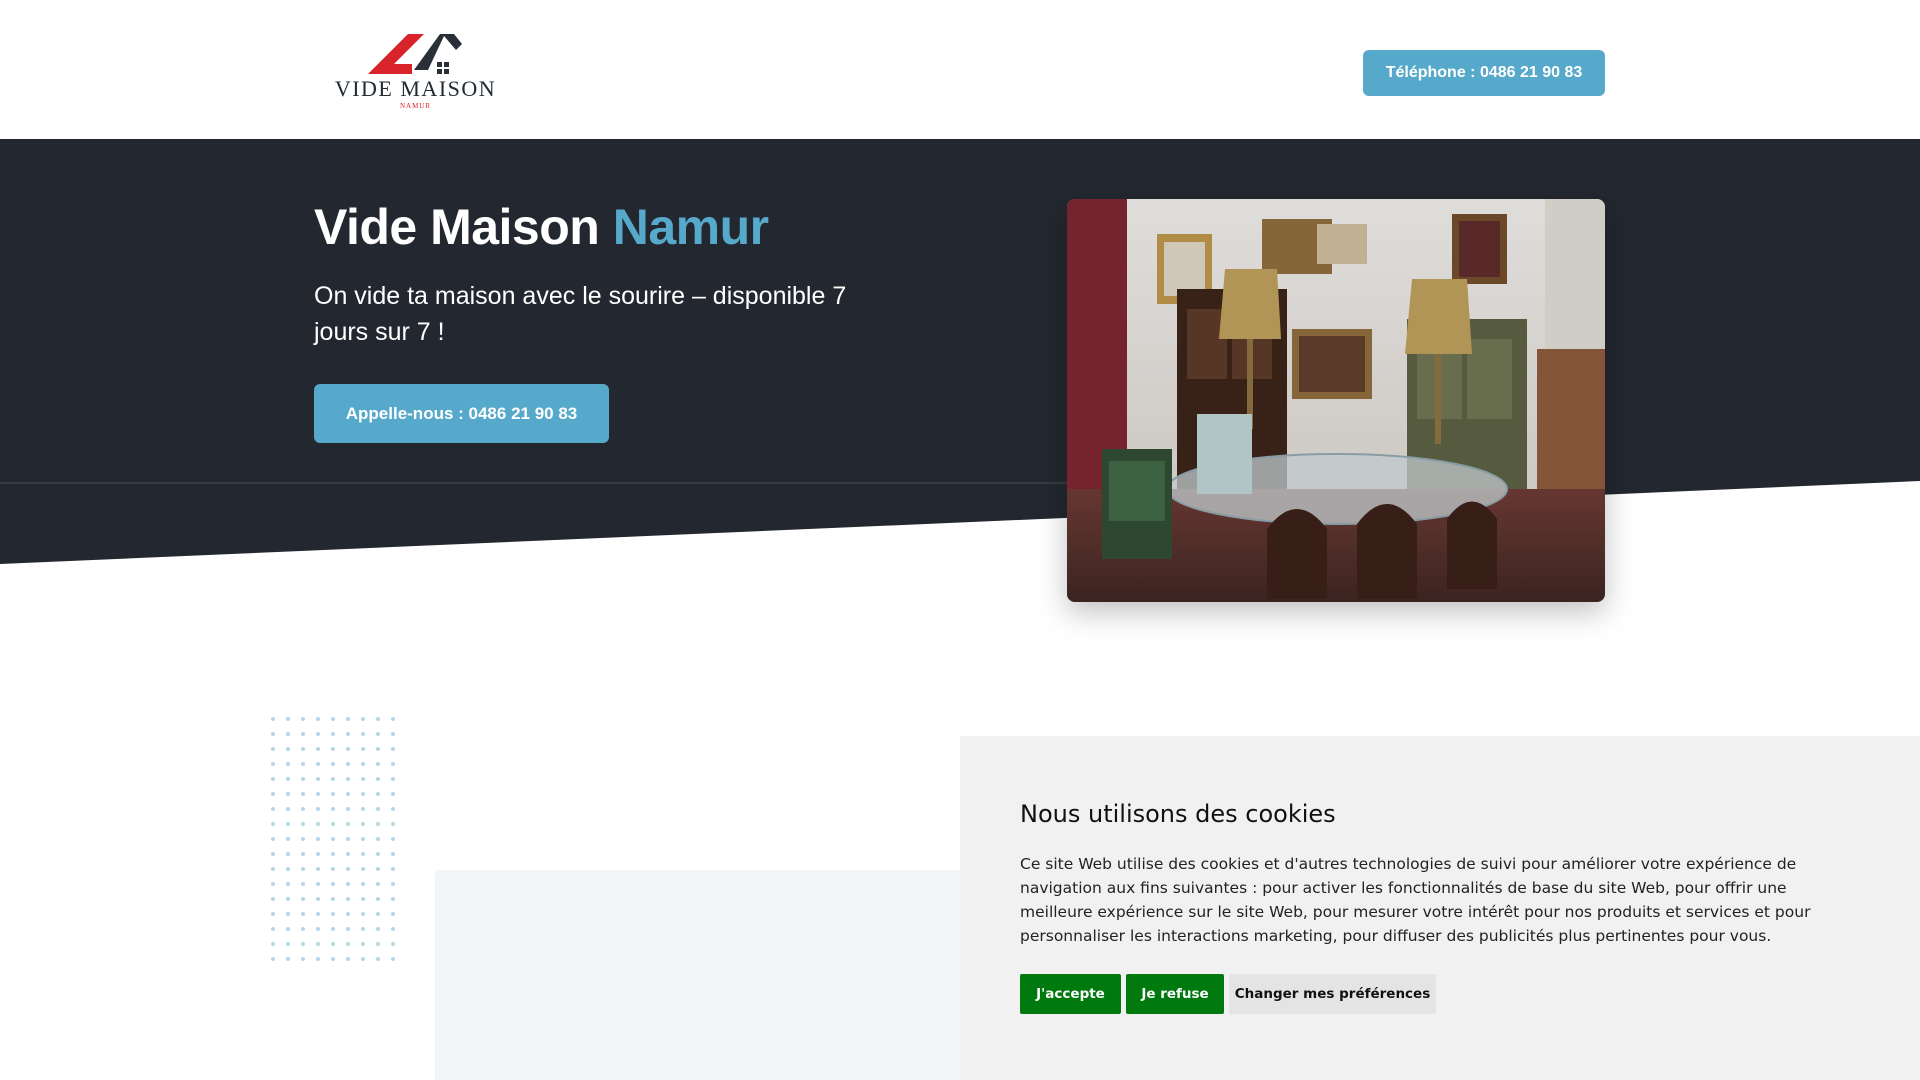  Describe the element at coordinates (1332, 994) in the screenshot. I see `change-preferences-button: Changer mes préférences` at that location.